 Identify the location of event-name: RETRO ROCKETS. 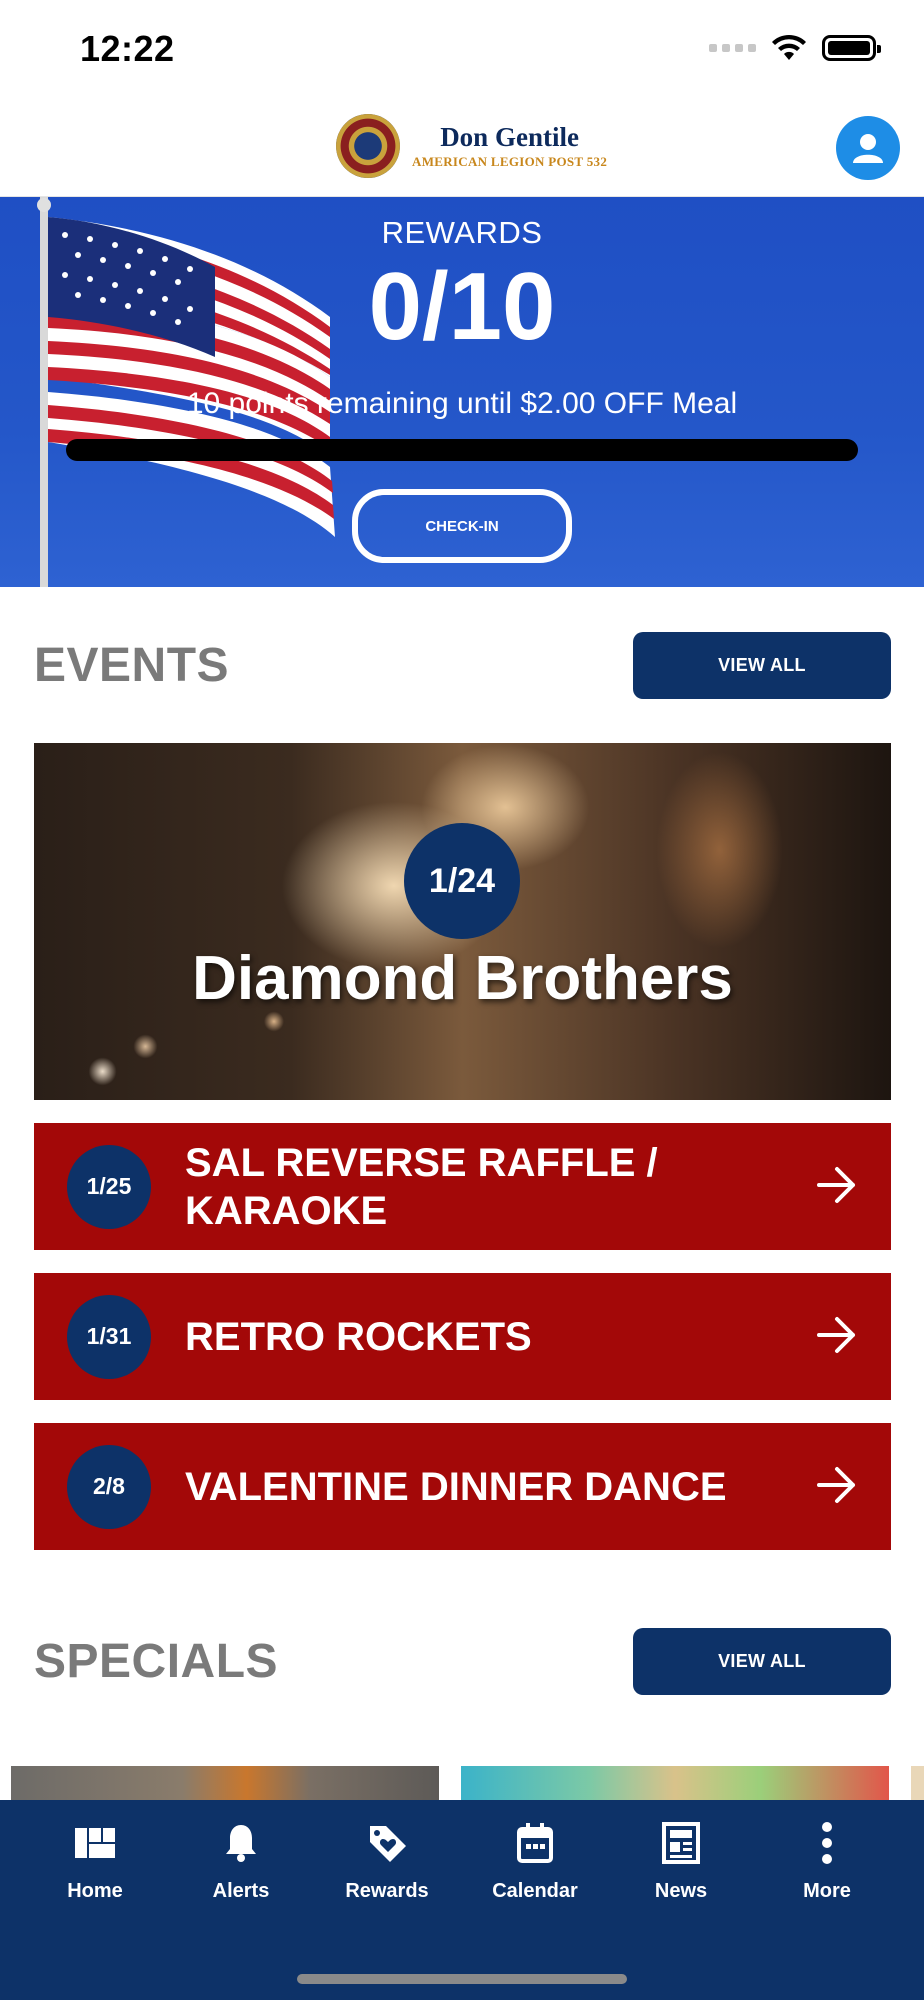
(358, 1336).